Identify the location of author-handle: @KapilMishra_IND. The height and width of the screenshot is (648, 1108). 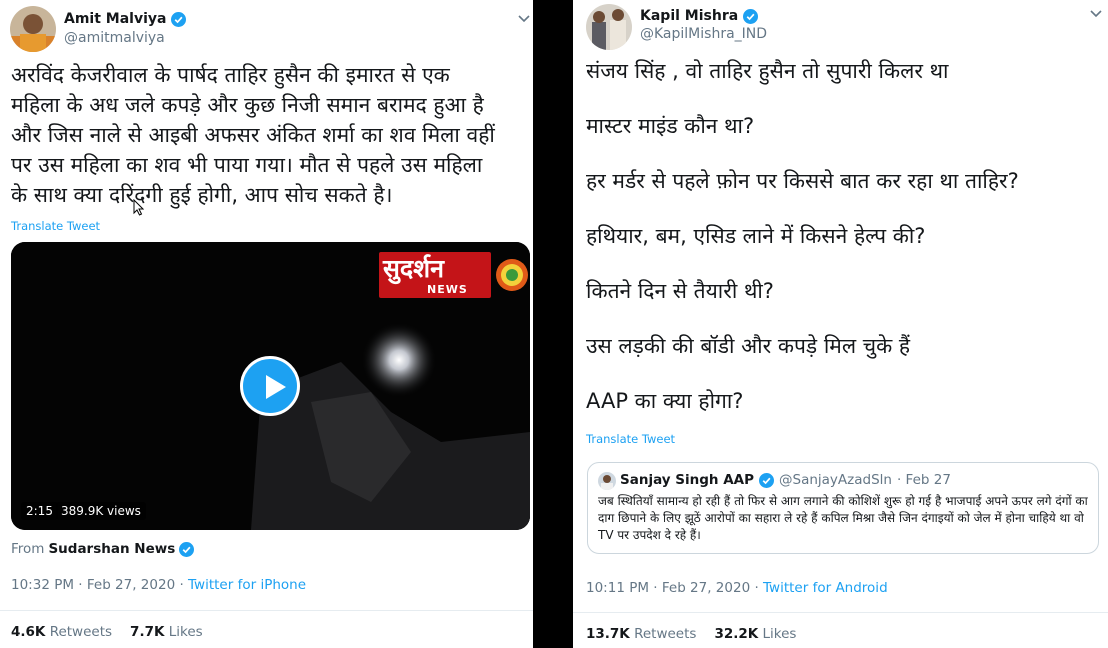
(703, 34).